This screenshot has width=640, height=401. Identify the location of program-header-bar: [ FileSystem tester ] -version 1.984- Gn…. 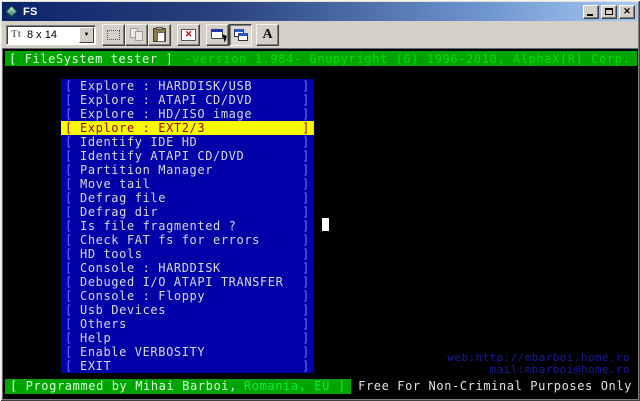
(321, 58).